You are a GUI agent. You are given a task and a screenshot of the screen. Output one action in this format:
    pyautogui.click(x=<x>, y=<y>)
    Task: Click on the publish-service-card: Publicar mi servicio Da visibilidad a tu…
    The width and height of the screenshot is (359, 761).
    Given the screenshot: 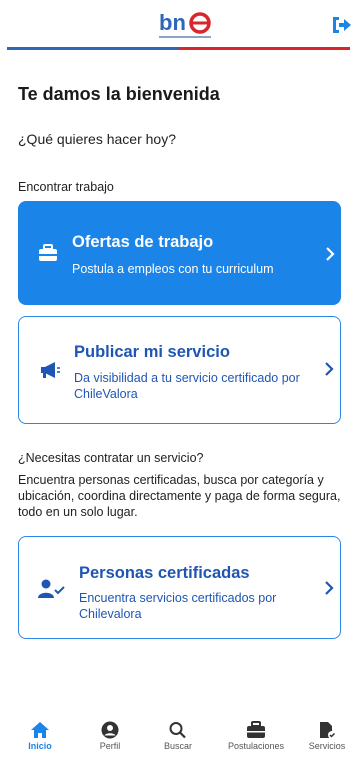 What is the action you would take?
    pyautogui.click(x=179, y=370)
    